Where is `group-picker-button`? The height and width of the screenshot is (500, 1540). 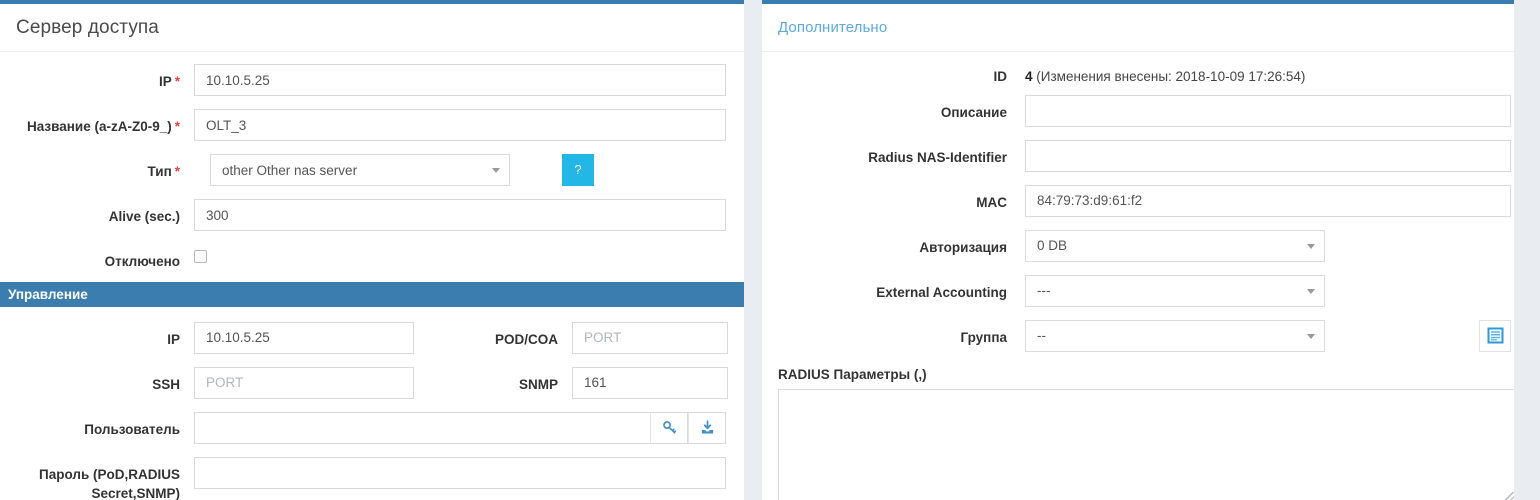
group-picker-button is located at coordinates (1495, 335).